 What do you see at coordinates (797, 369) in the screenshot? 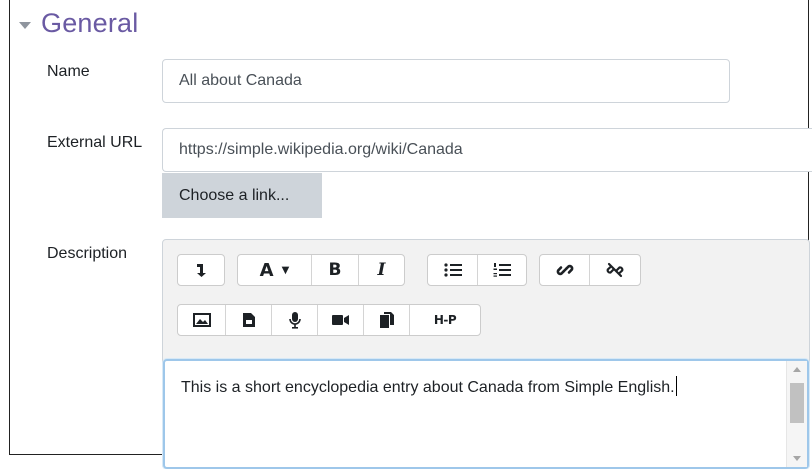
I see `scroll-up-arrow-icon` at bounding box center [797, 369].